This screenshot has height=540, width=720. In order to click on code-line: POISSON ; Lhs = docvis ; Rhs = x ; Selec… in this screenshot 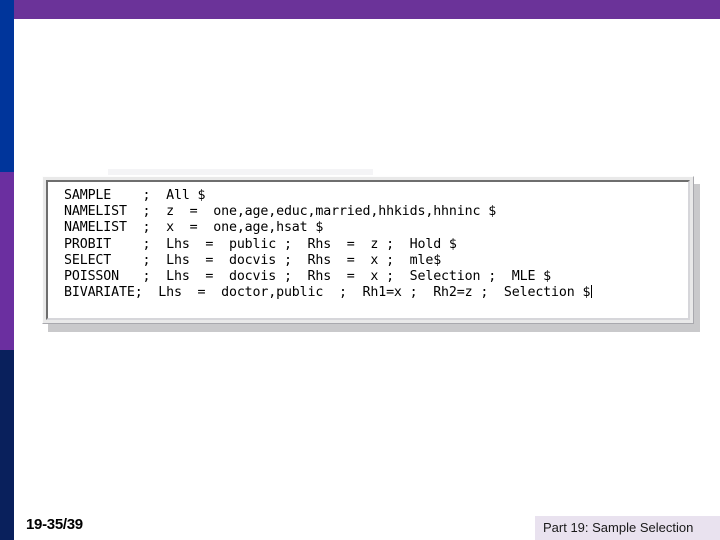, I will do `click(308, 277)`.